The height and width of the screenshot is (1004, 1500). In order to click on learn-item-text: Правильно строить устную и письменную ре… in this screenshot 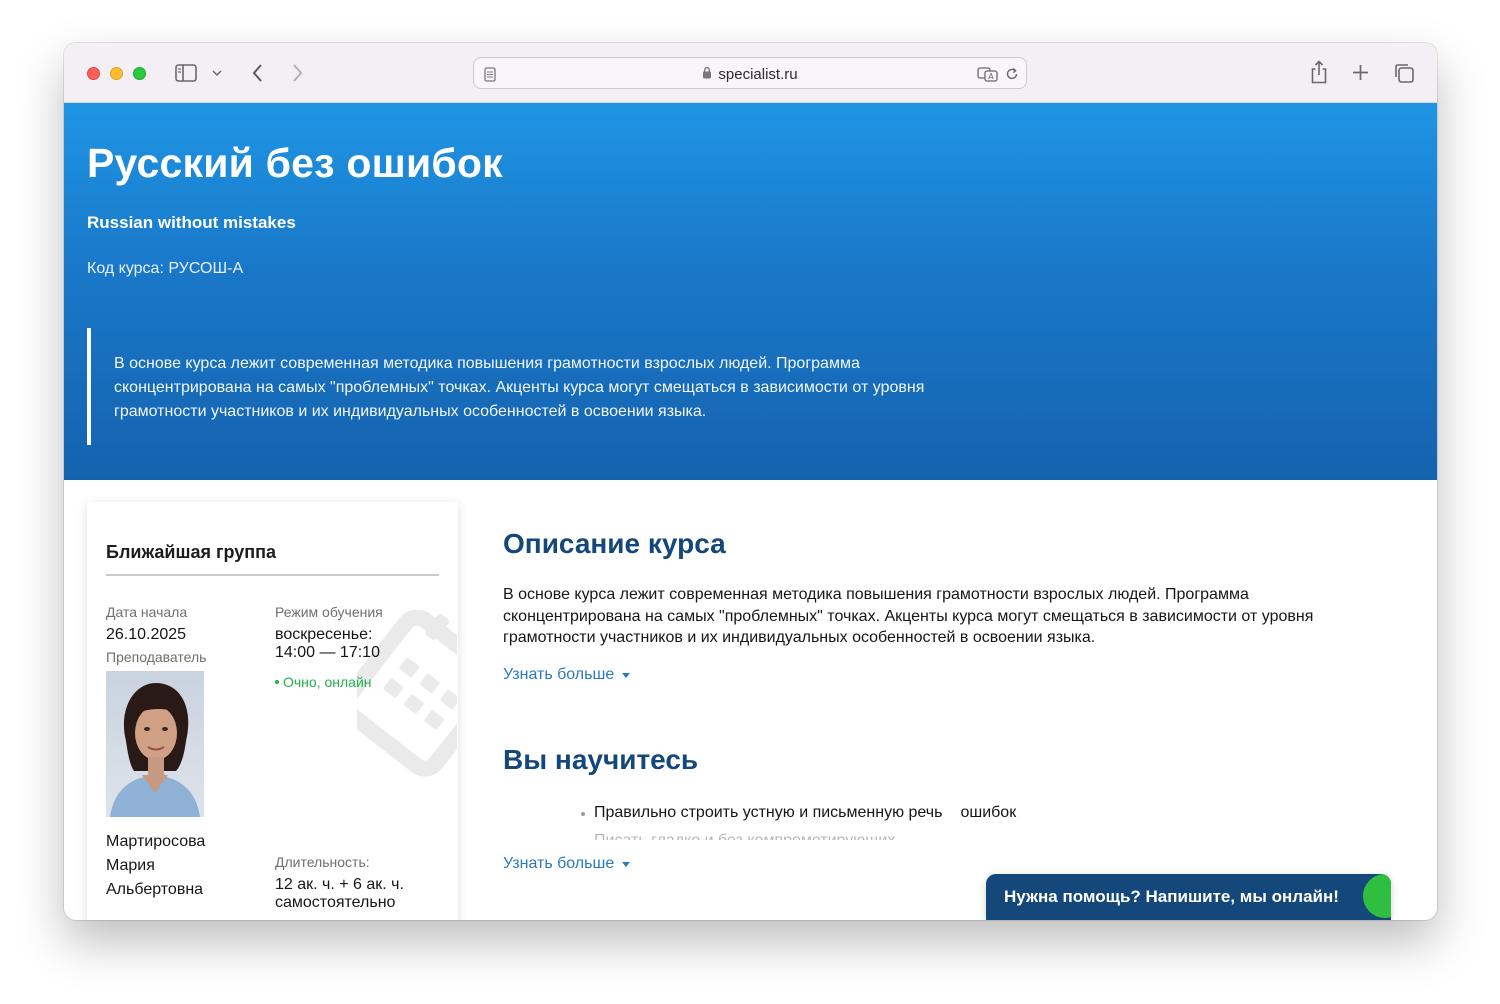, I will do `click(768, 812)`.